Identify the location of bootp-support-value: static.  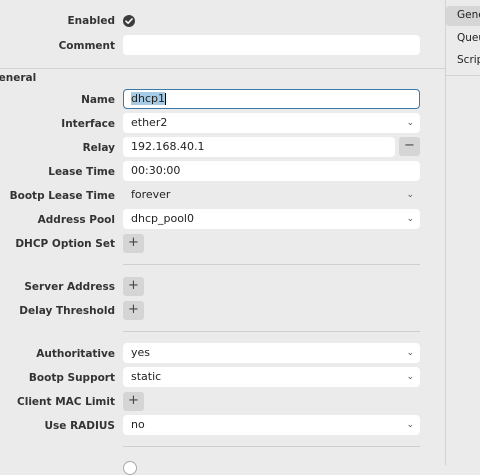
(146, 376).